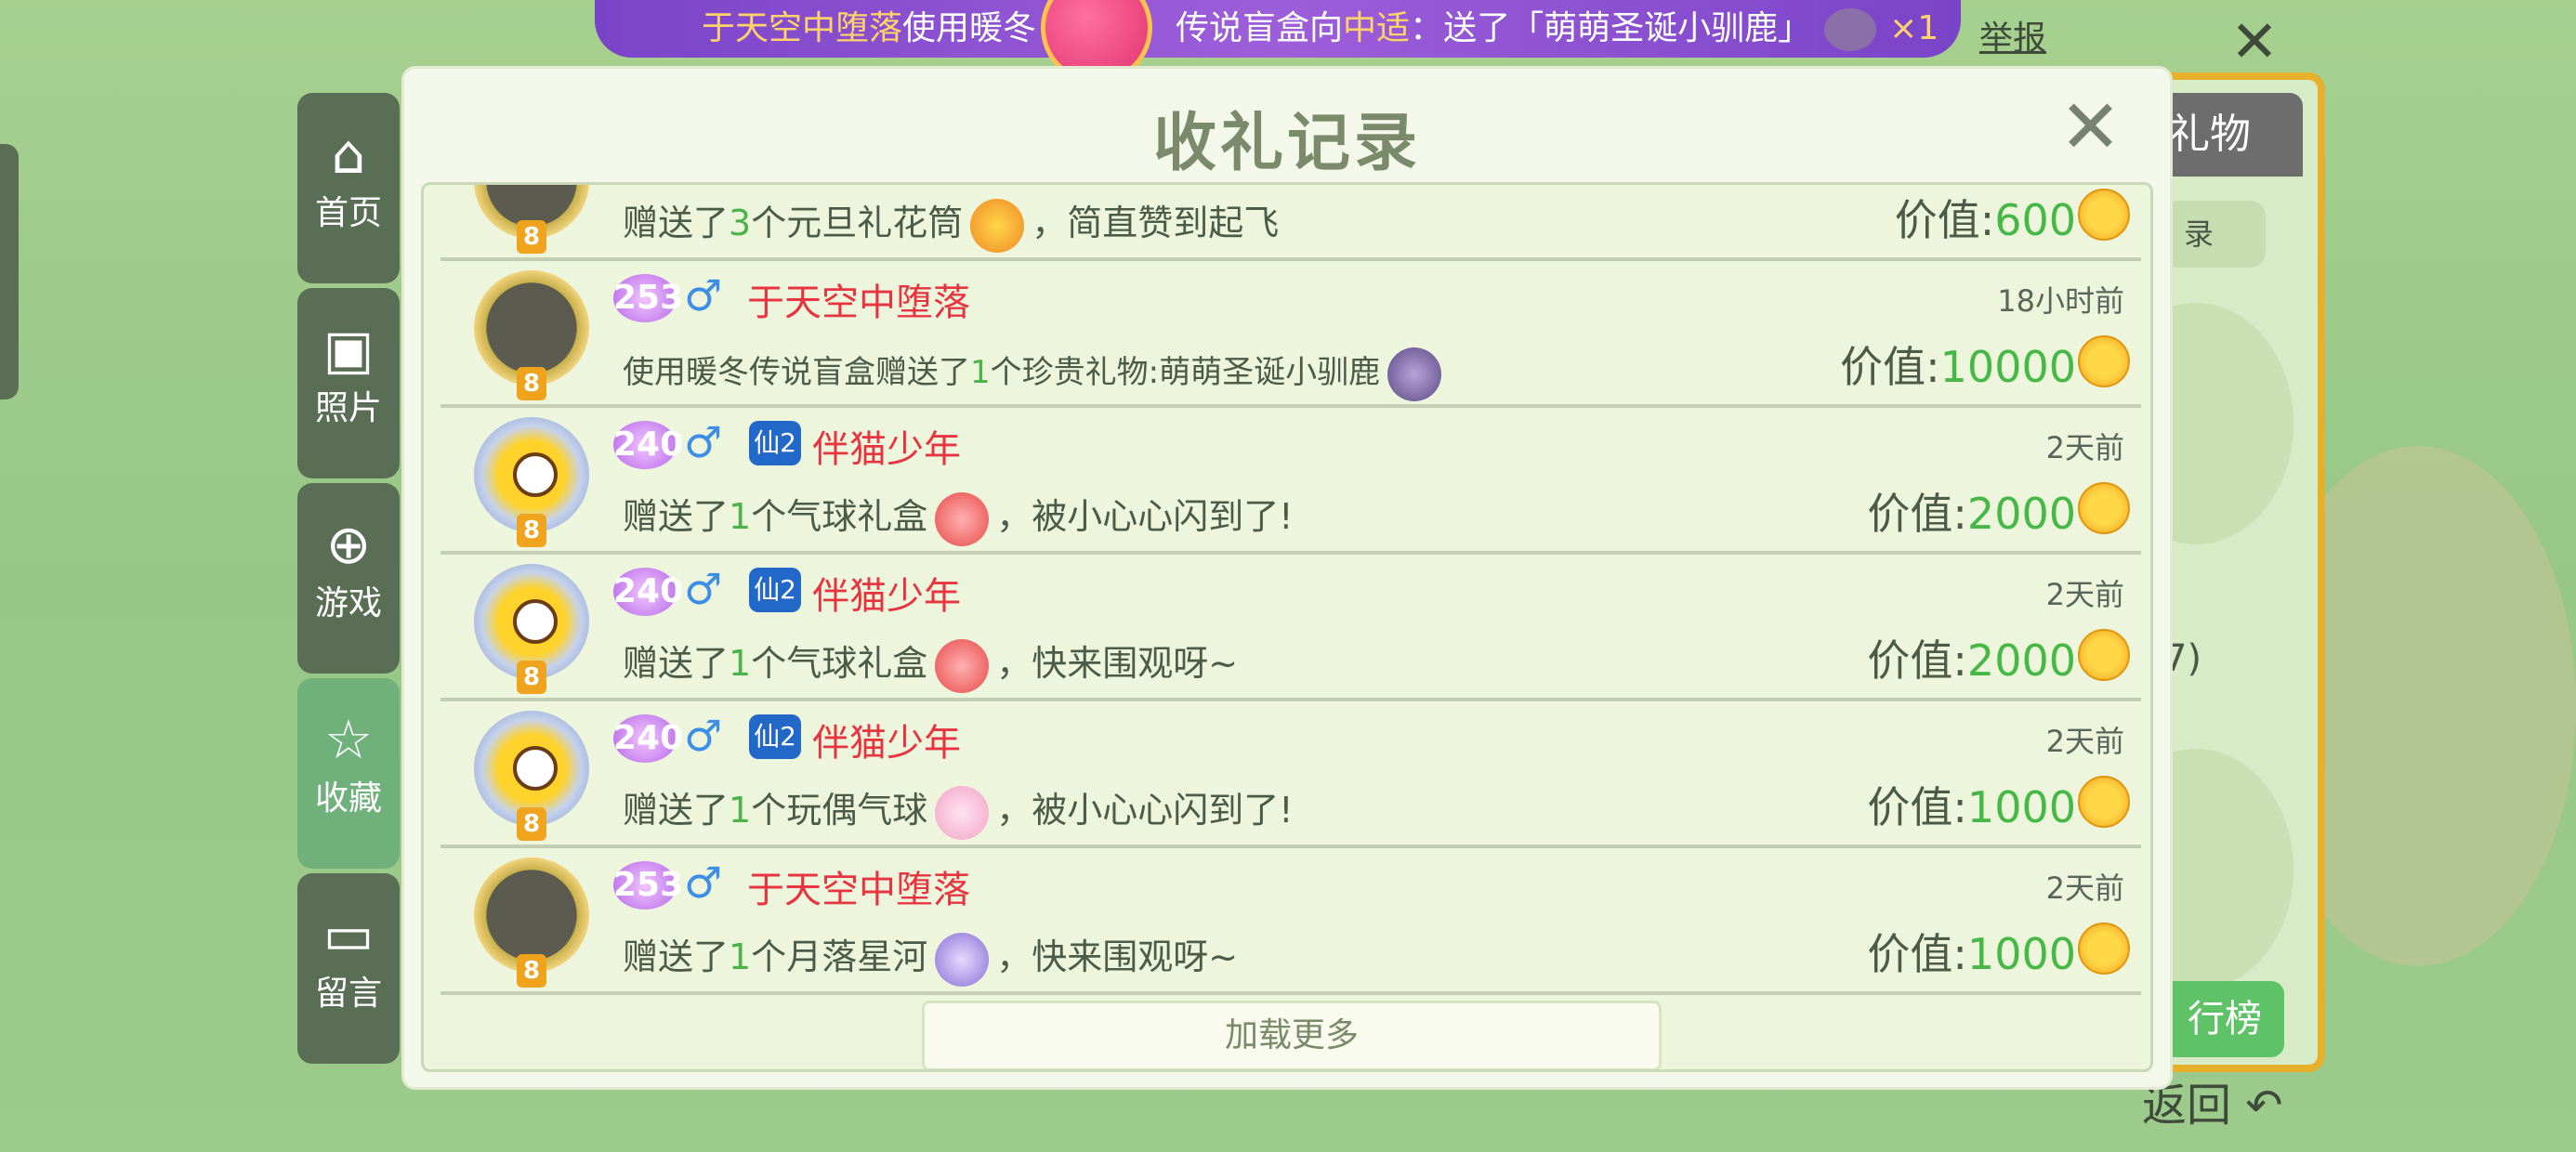 The width and height of the screenshot is (2576, 1152). What do you see at coordinates (1914, 28) in the screenshot?
I see `banner-count: ×1` at bounding box center [1914, 28].